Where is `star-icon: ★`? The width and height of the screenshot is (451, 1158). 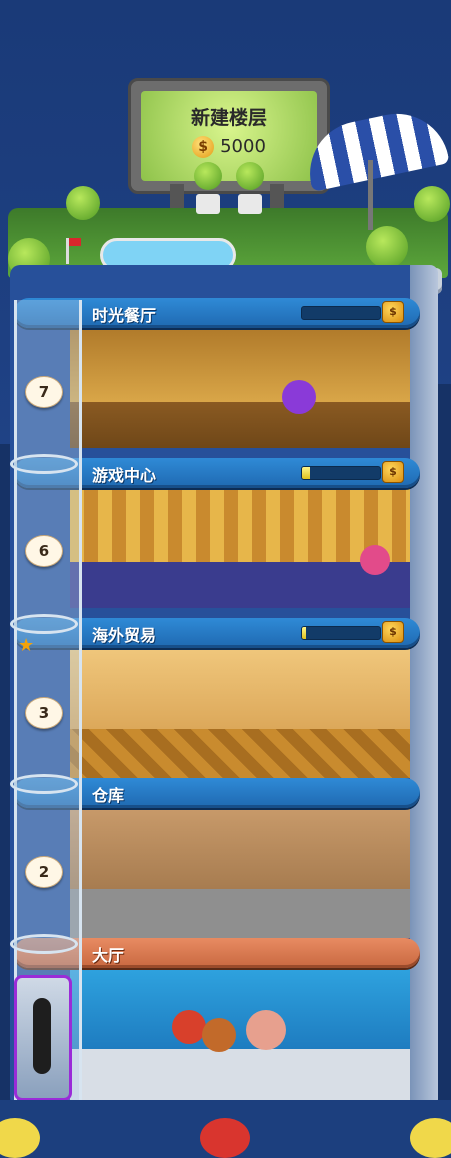
star-icon: ★ is located at coordinates (26, 645).